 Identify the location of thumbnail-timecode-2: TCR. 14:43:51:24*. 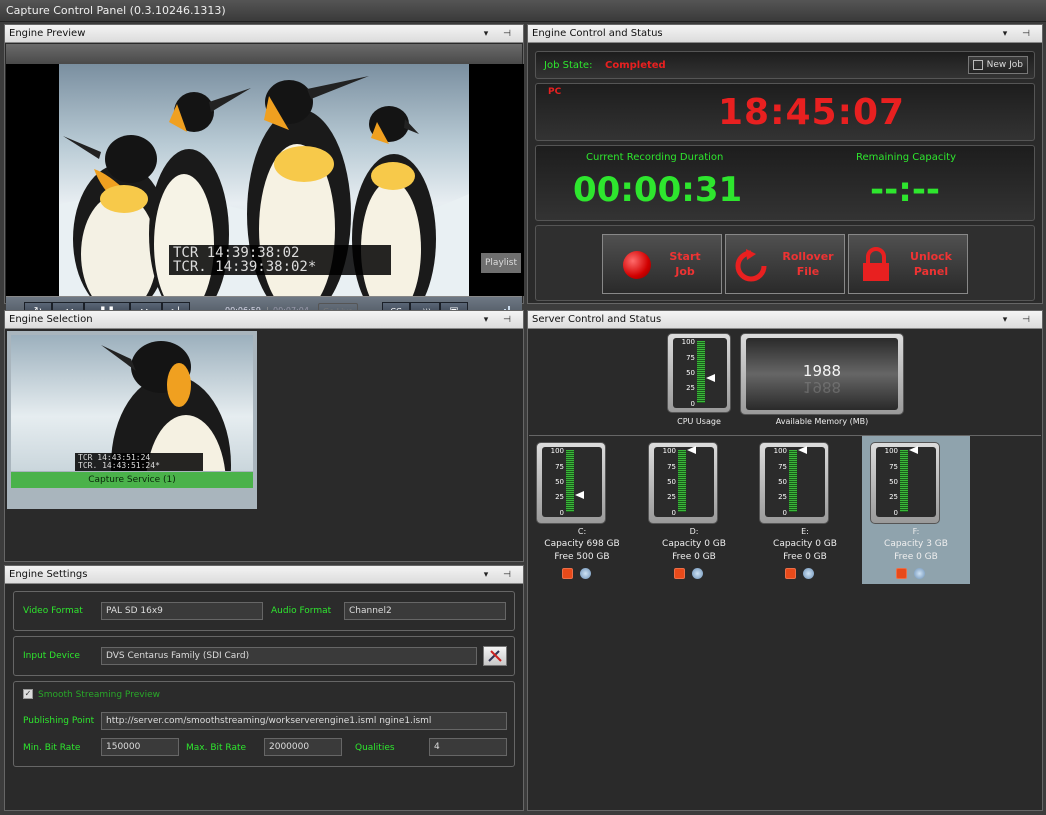
(119, 465).